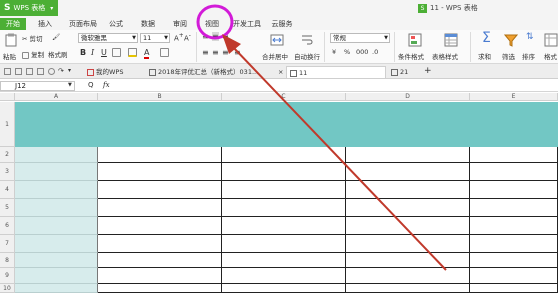  Describe the element at coordinates (247, 24) in the screenshot. I see `tab-developer: 开发工具` at that location.